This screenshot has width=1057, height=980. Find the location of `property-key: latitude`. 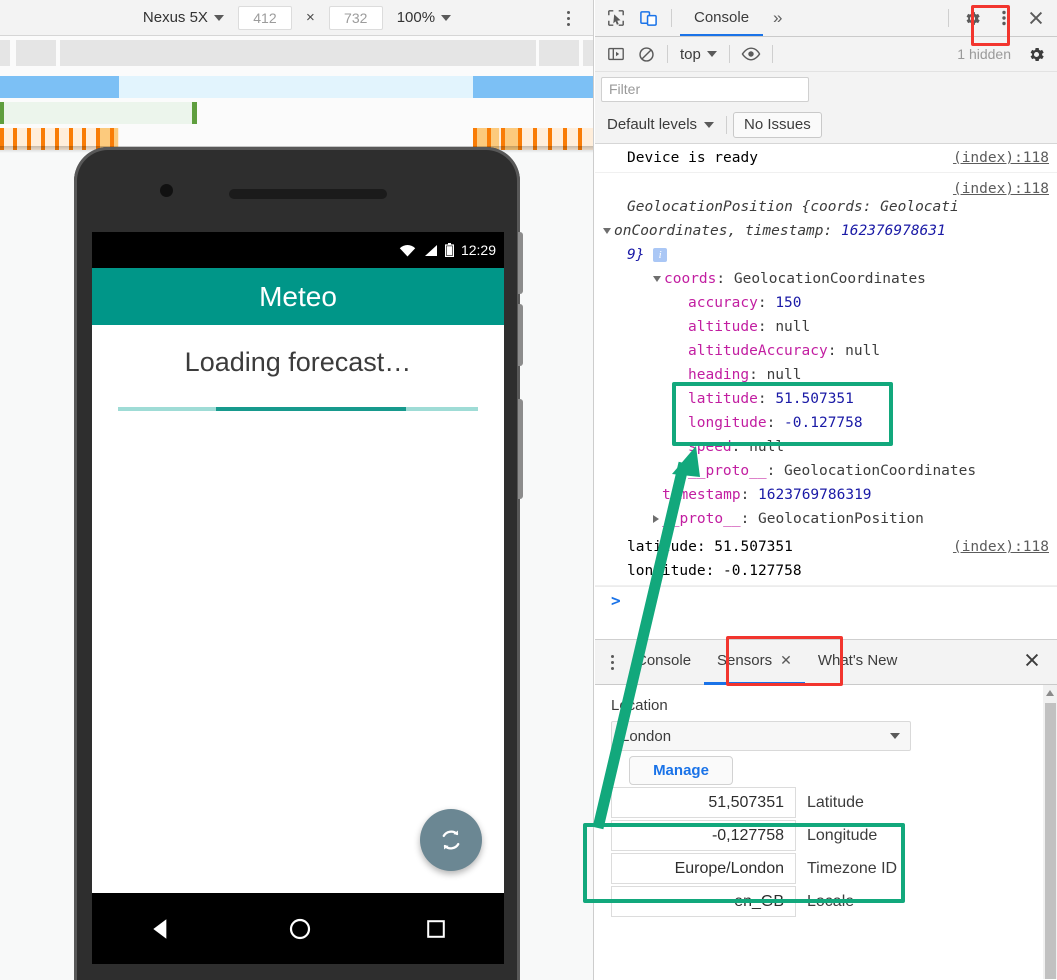

property-key: latitude is located at coordinates (723, 399).